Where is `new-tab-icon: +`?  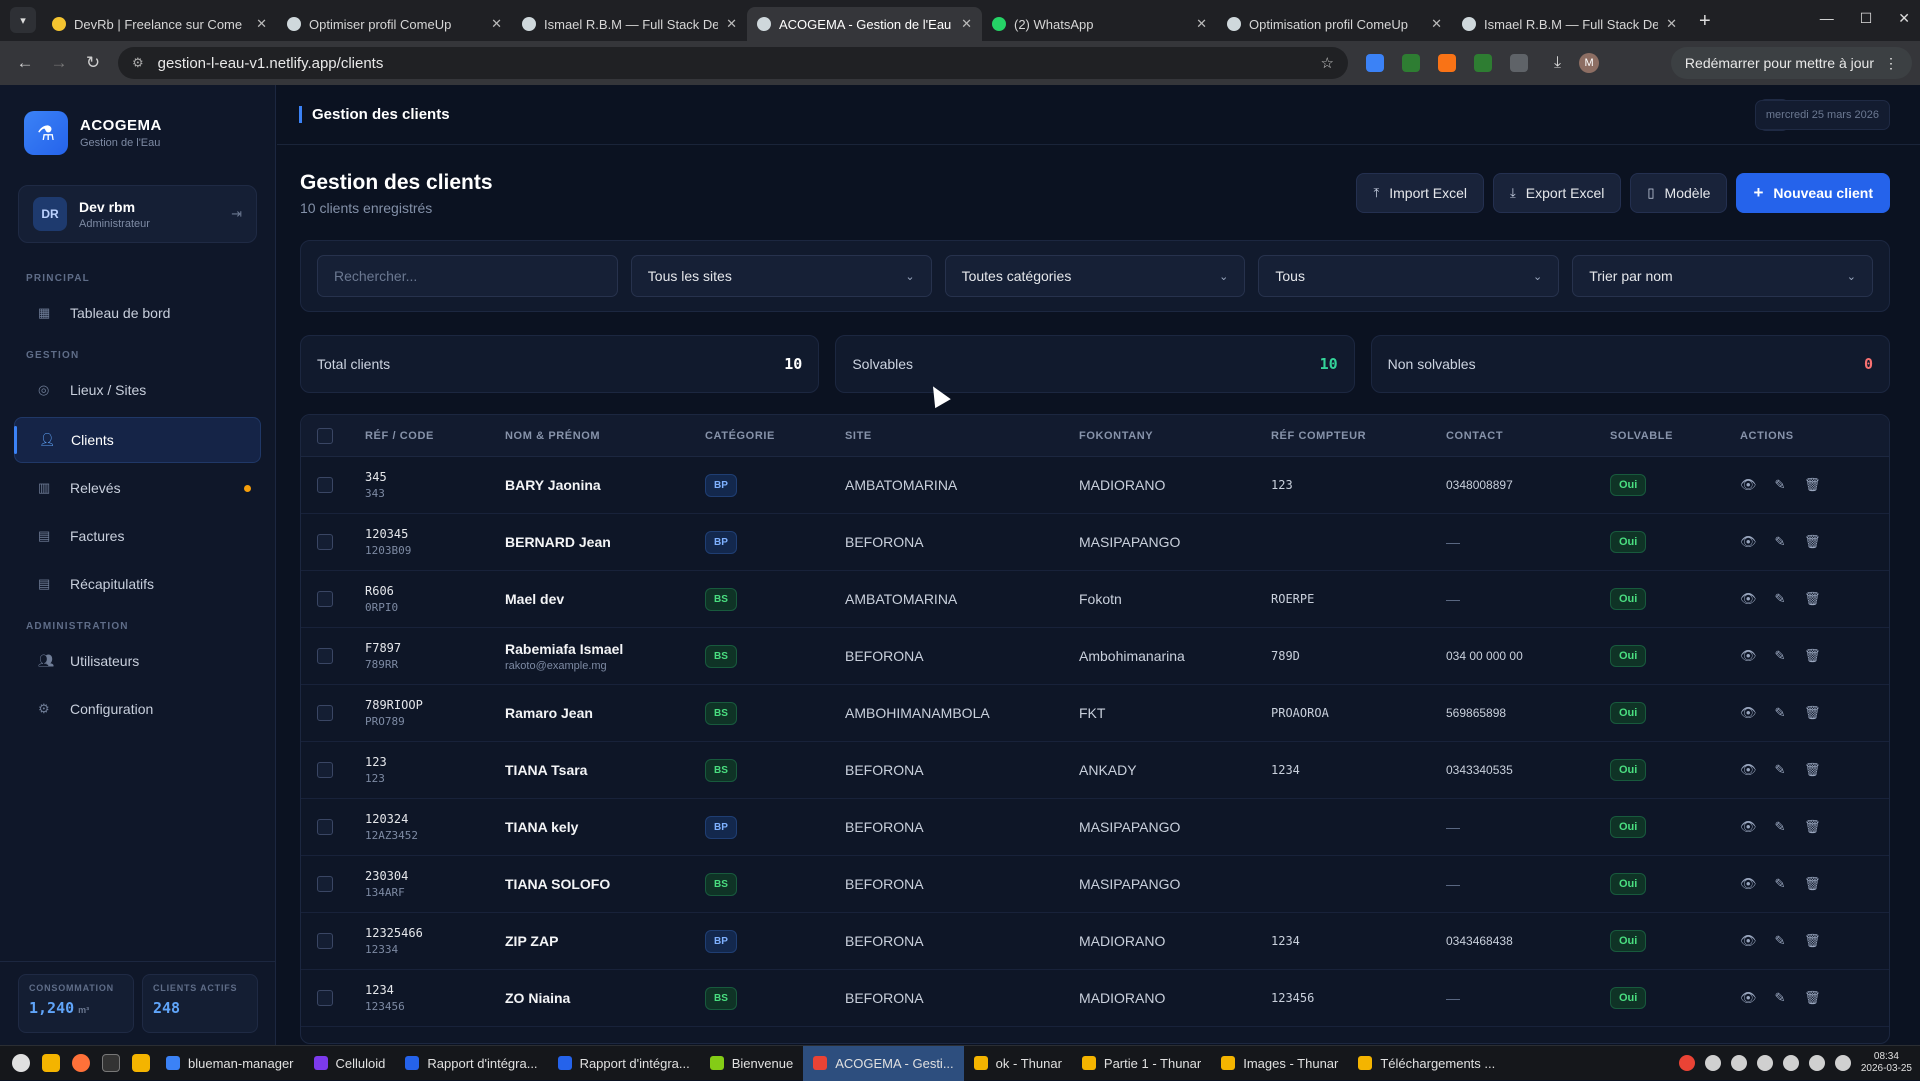
new-tab-icon: + is located at coordinates (1705, 21).